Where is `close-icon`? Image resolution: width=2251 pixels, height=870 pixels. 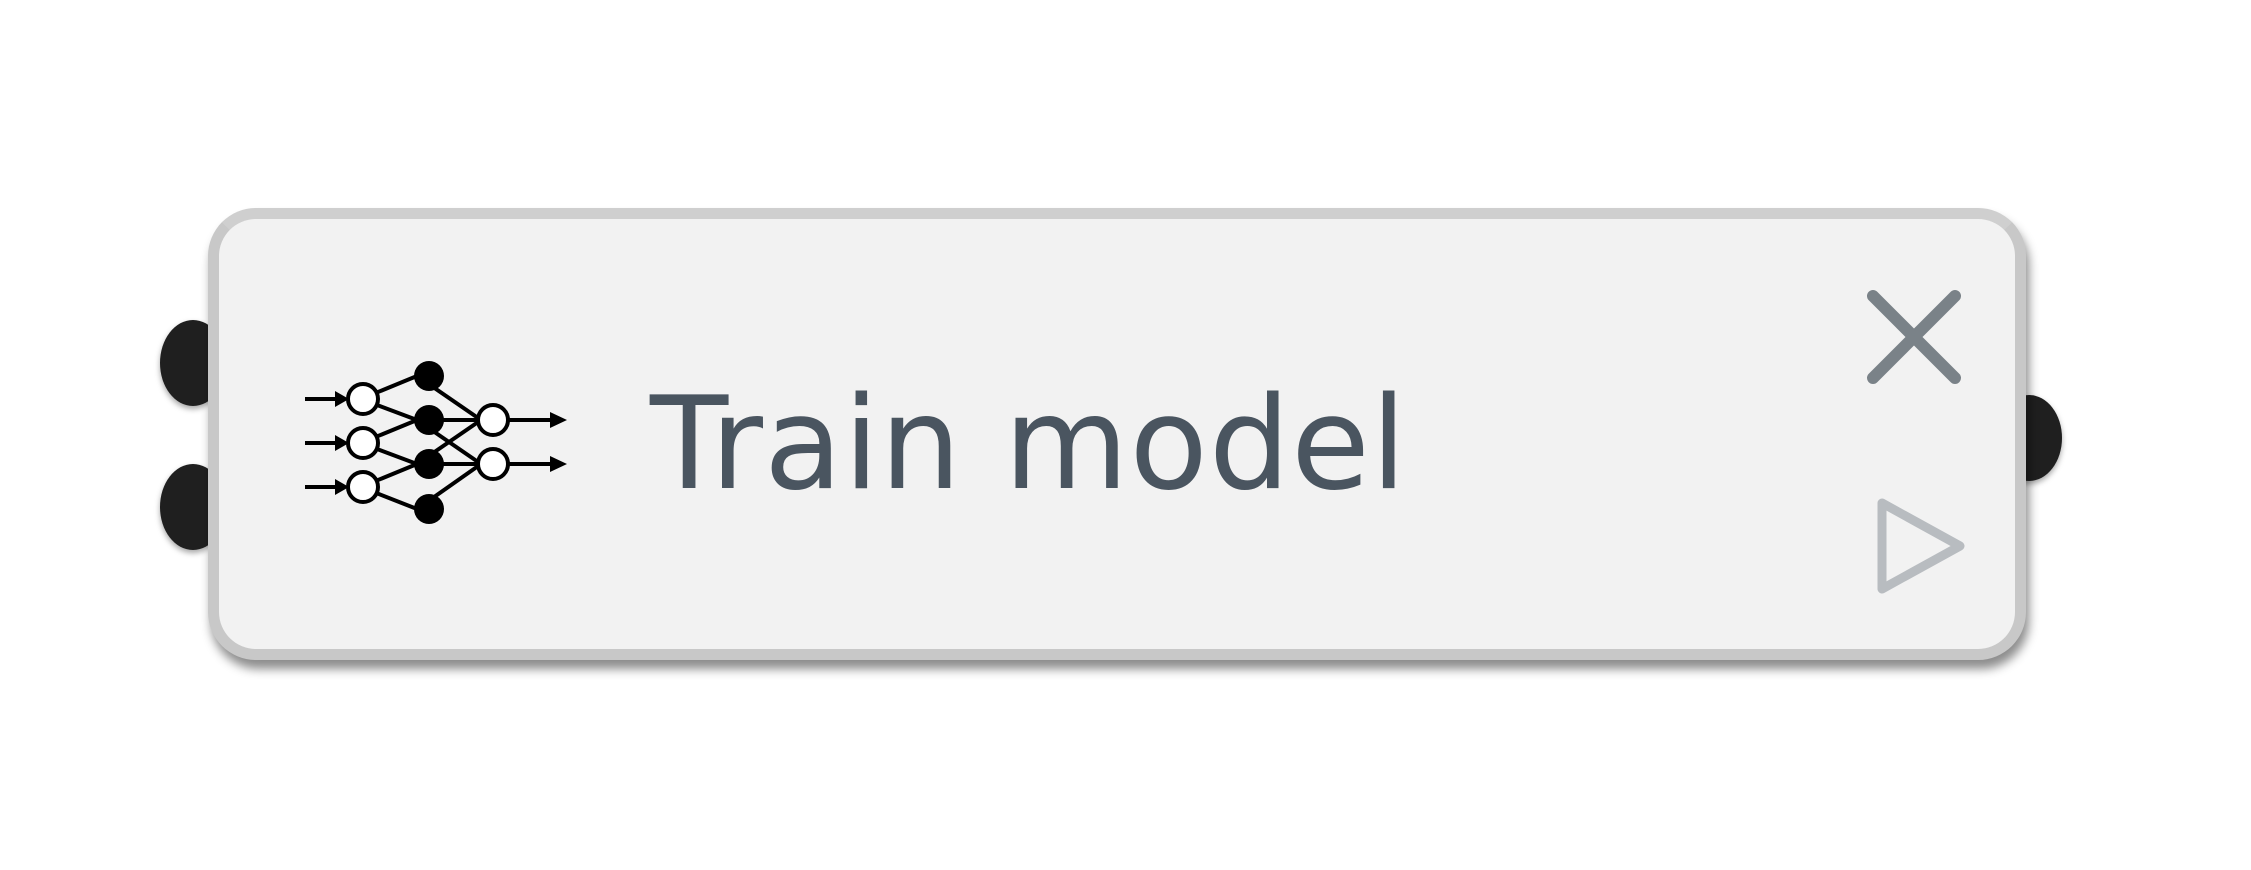 close-icon is located at coordinates (1914, 337).